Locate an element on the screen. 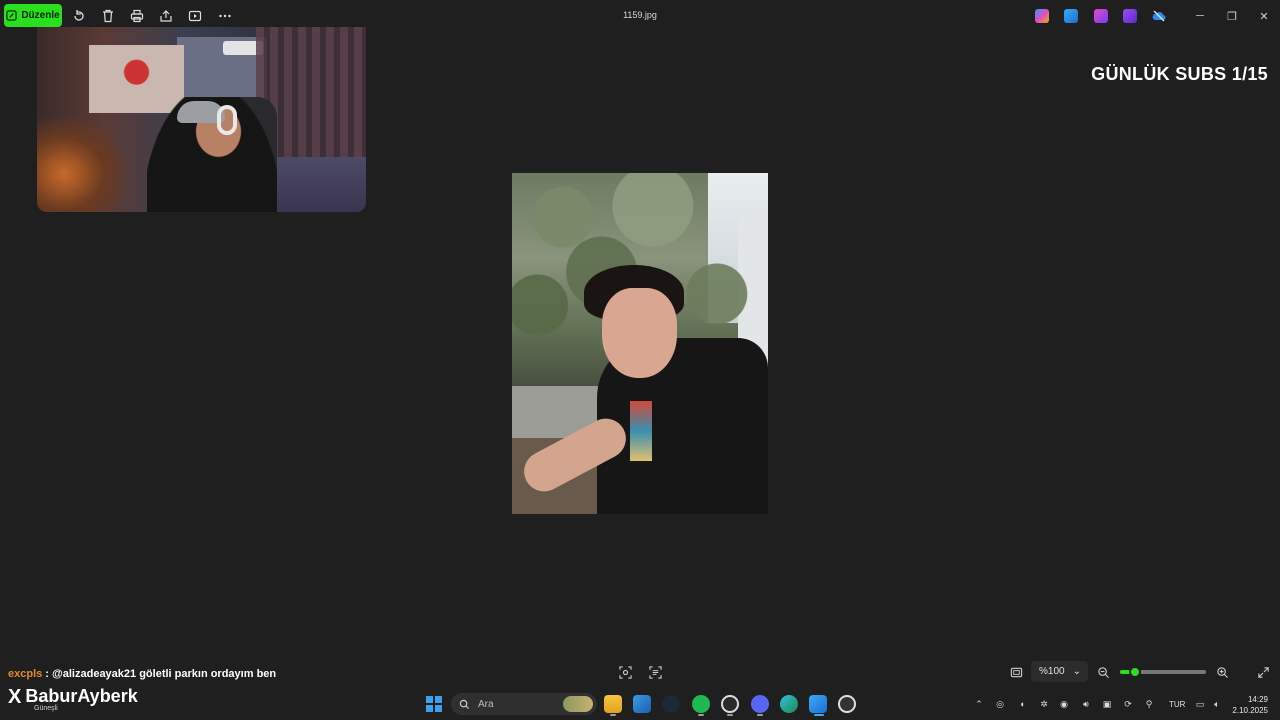 This screenshot has height=720, width=1280. sync-icon: ⟳ is located at coordinates (1128, 704).